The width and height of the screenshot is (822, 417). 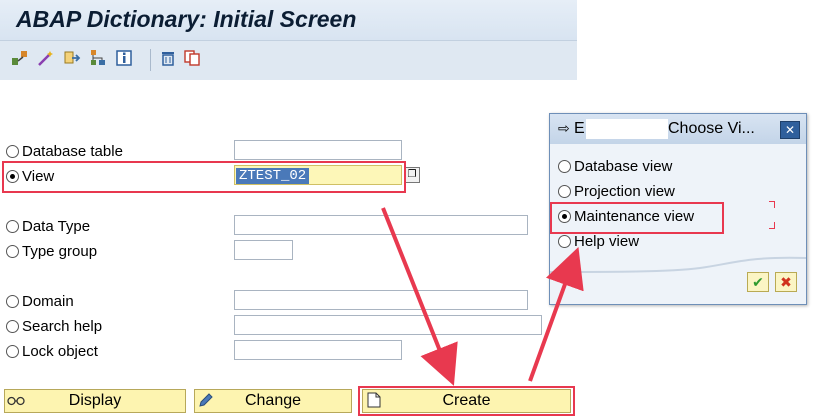 What do you see at coordinates (624, 191) in the screenshot?
I see `option-label: Projection view` at bounding box center [624, 191].